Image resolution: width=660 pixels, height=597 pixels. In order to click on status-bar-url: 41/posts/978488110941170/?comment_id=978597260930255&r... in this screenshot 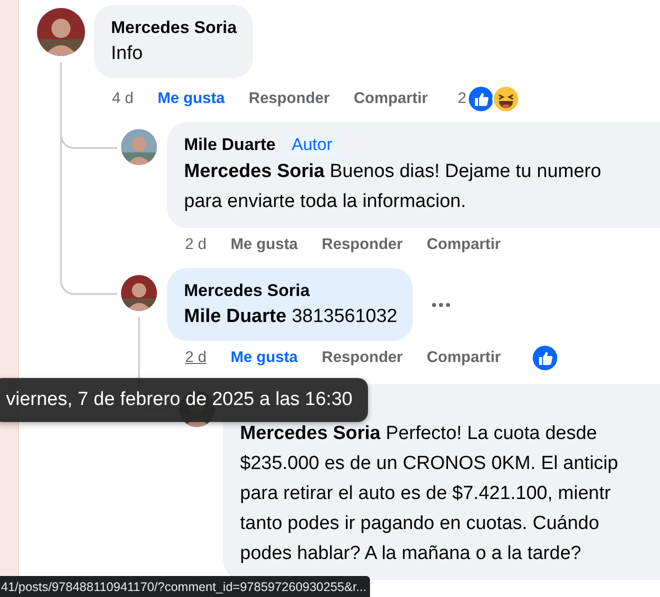, I will do `click(185, 586)`.